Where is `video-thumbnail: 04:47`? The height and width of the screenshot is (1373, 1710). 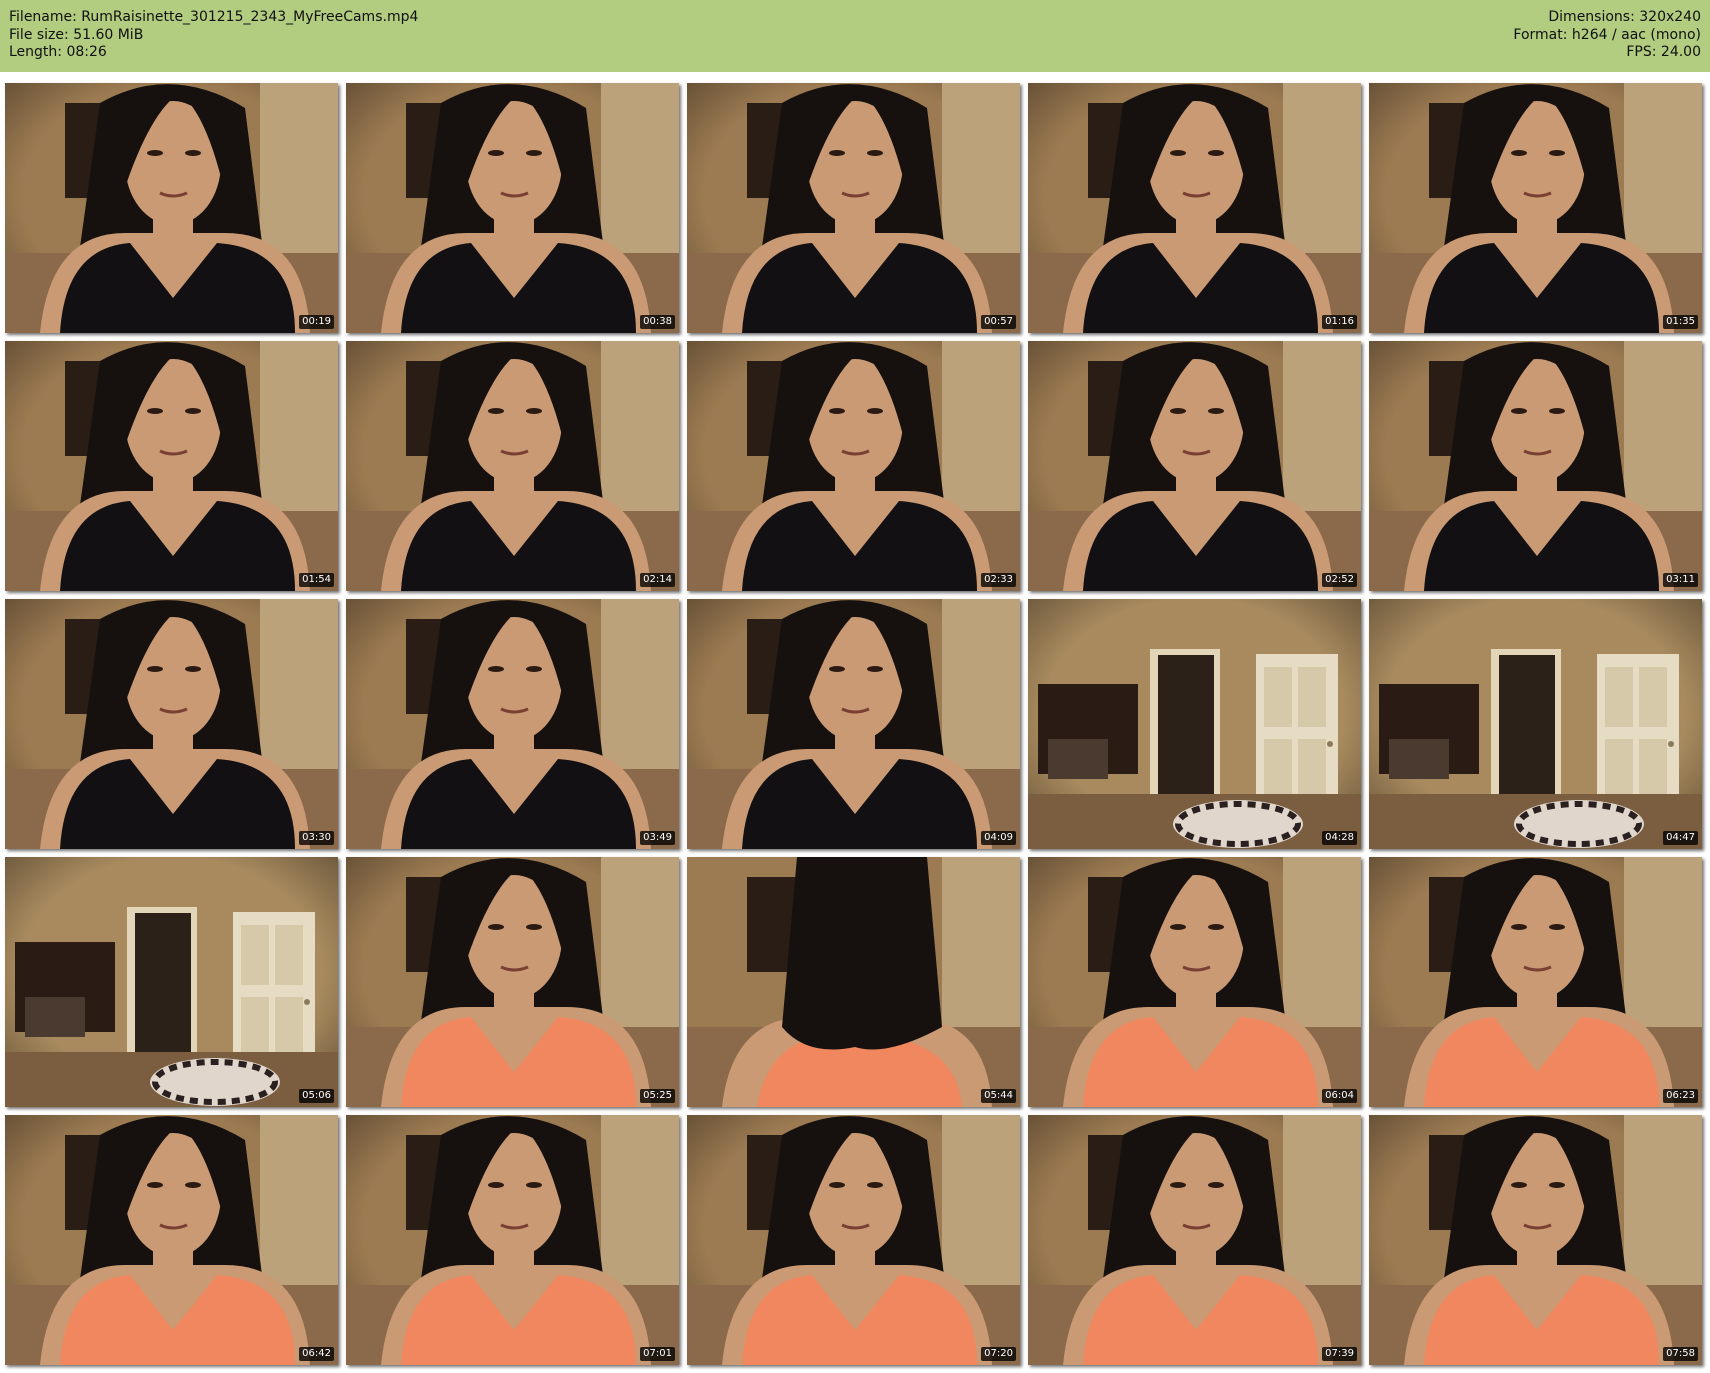 video-thumbnail: 04:47 is located at coordinates (1535, 724).